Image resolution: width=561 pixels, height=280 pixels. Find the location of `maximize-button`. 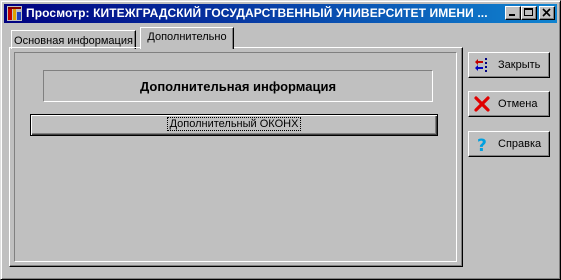

maximize-button is located at coordinates (529, 13).